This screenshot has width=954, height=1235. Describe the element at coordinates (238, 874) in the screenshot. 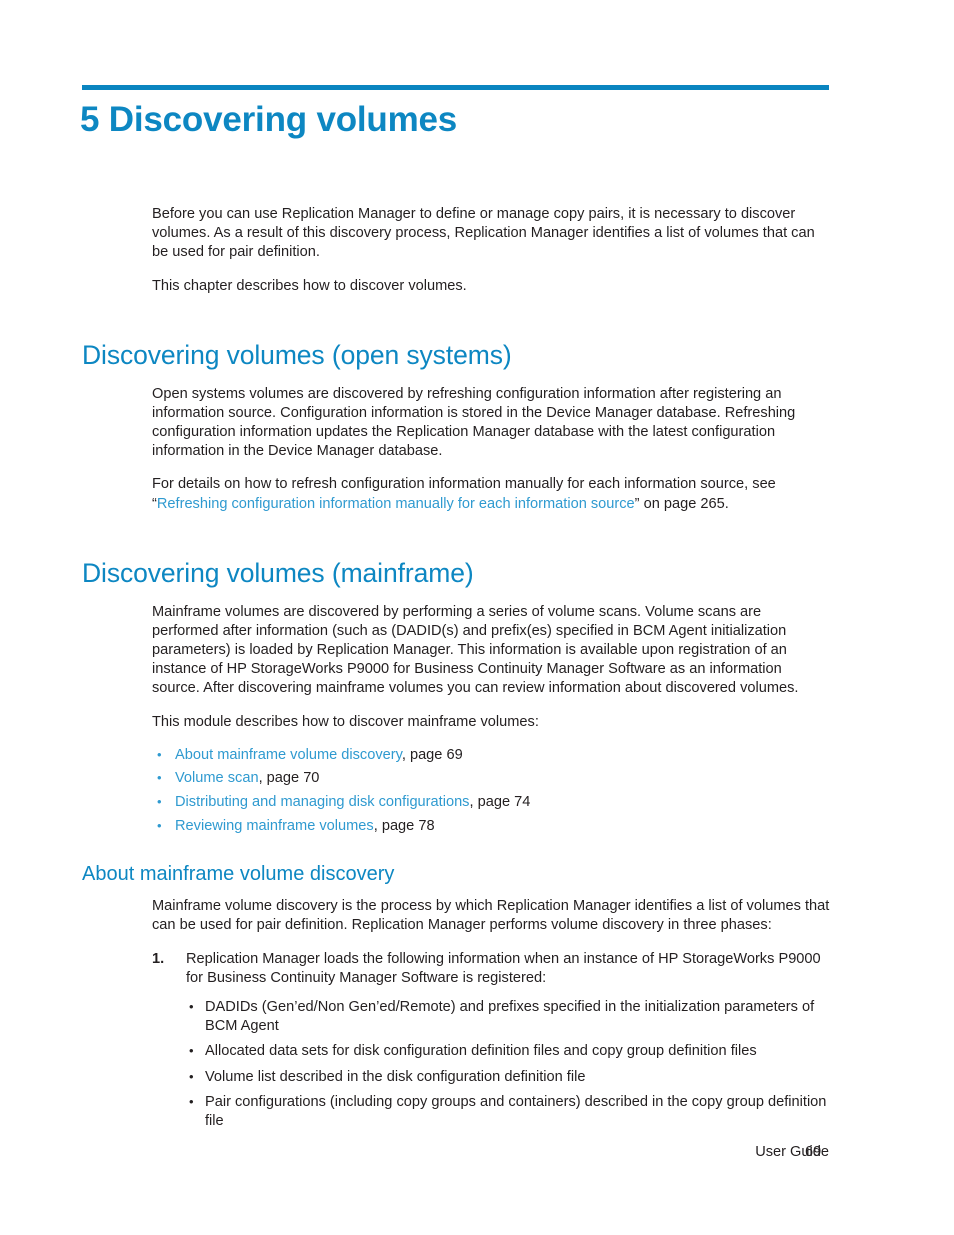

I see `subsection-heading-about-mainframe-volume-discovery: About mainframe volume discovery` at that location.